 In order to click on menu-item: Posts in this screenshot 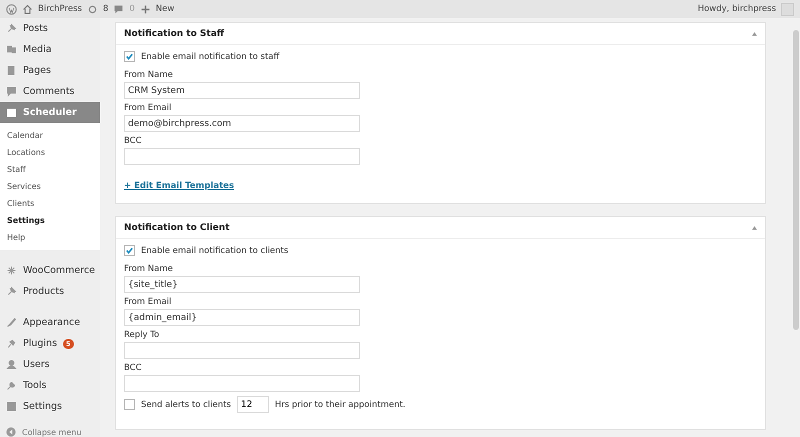, I will do `click(50, 28)`.